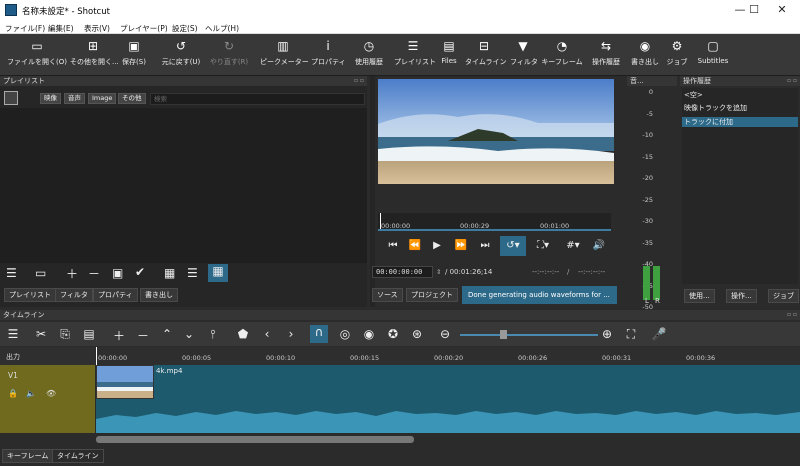 The image size is (800, 466). What do you see at coordinates (485, 246) in the screenshot?
I see `skip-end-icon: ⏭` at bounding box center [485, 246].